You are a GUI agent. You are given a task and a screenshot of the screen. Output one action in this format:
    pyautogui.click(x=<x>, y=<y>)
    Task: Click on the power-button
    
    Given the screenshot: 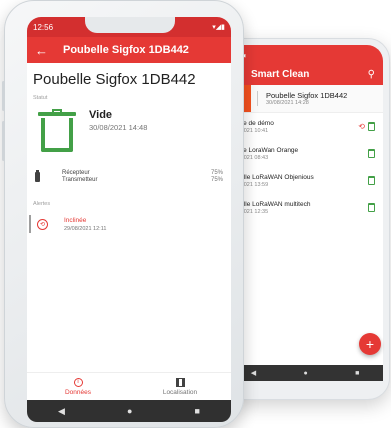 What is the action you would take?
    pyautogui.click(x=3, y=141)
    